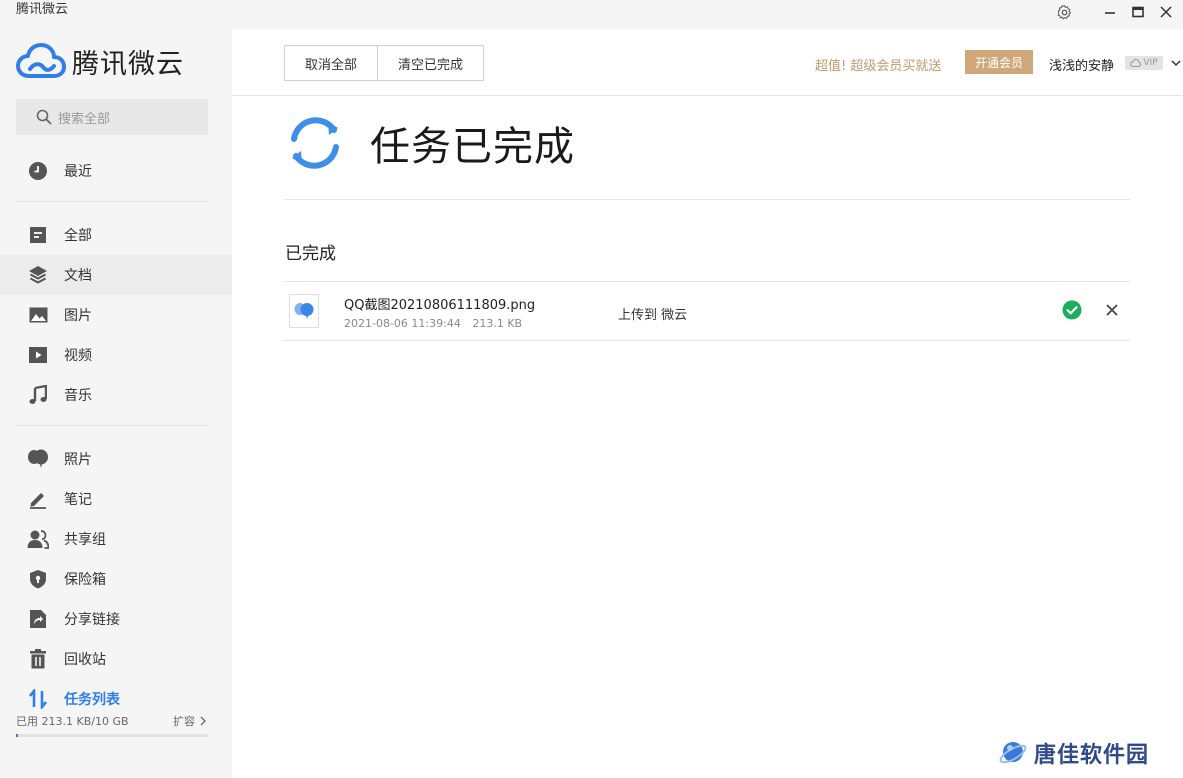  Describe the element at coordinates (116, 395) in the screenshot. I see `sidebar-item-music: 音乐` at that location.